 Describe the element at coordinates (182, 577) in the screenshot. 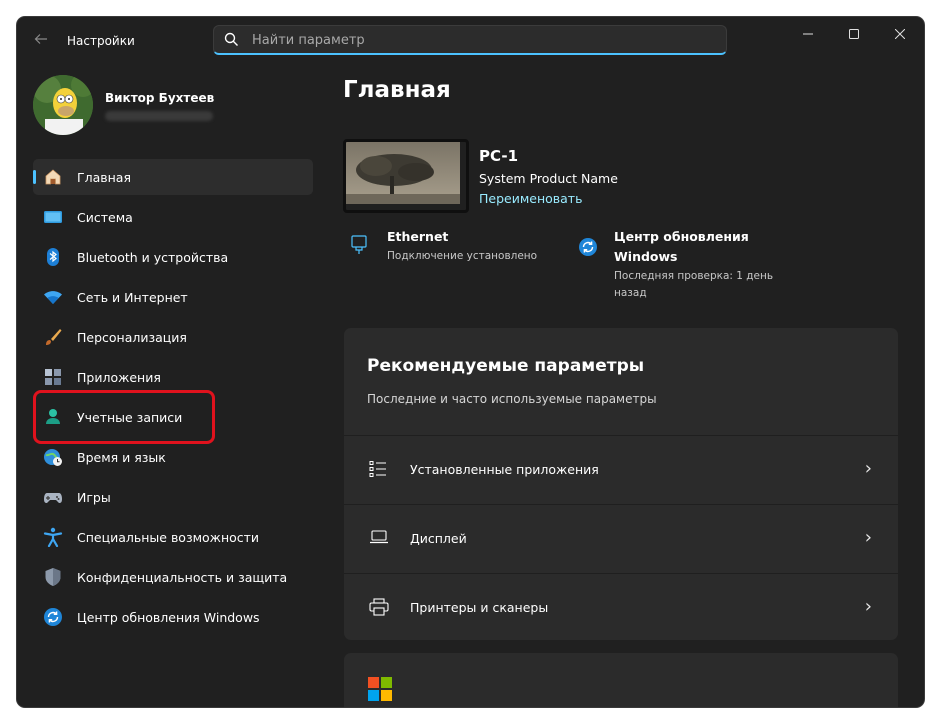

I see `sidebar-item-label: Конфиденциальность и защита` at that location.